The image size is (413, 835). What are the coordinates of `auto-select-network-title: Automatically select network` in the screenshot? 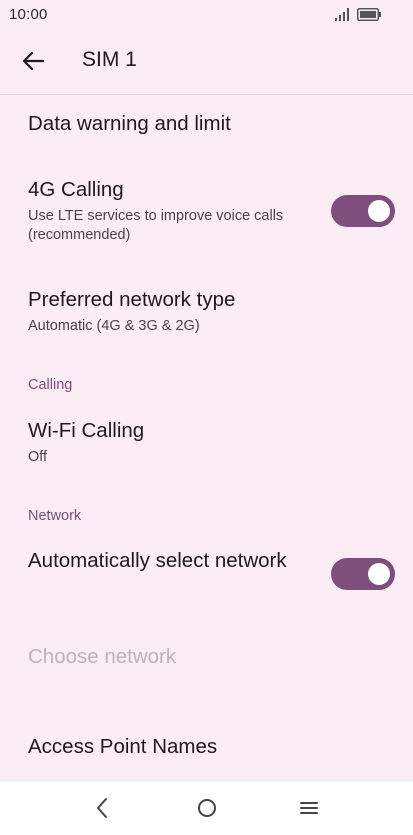 It's located at (157, 560).